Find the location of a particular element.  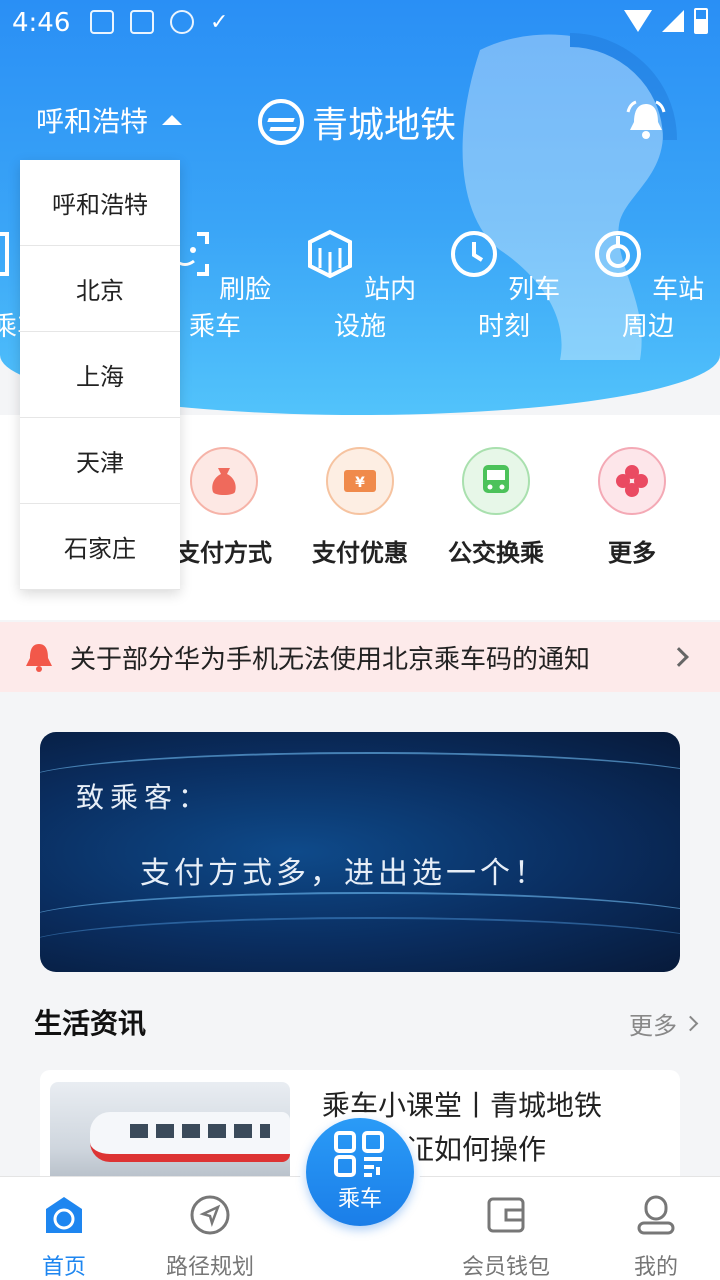

signal-icon is located at coordinates (673, 21).